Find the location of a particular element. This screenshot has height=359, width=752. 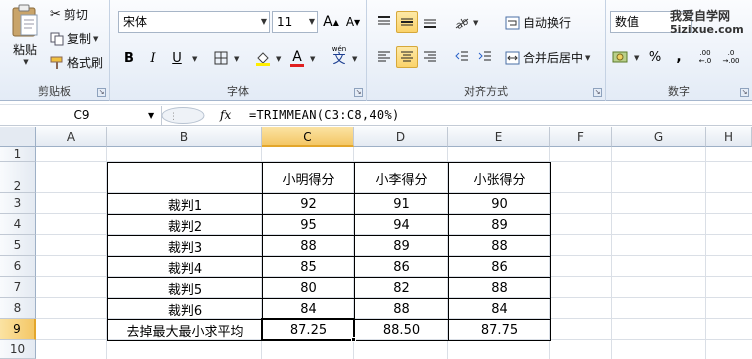

score-cell: 92 is located at coordinates (308, 204).